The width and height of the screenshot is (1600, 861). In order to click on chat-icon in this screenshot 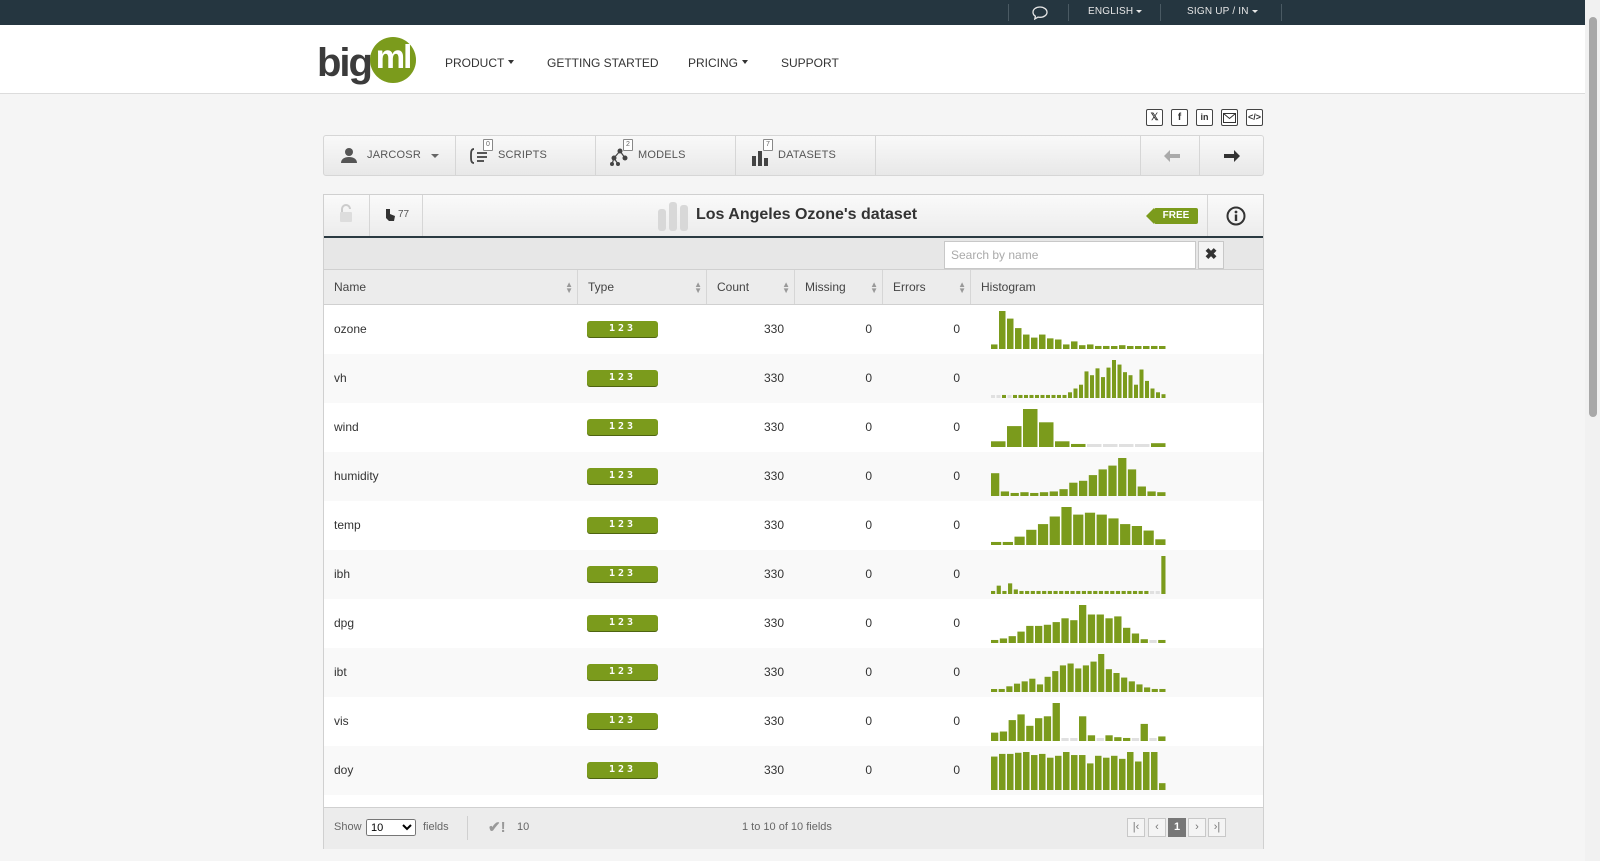, I will do `click(1040, 15)`.